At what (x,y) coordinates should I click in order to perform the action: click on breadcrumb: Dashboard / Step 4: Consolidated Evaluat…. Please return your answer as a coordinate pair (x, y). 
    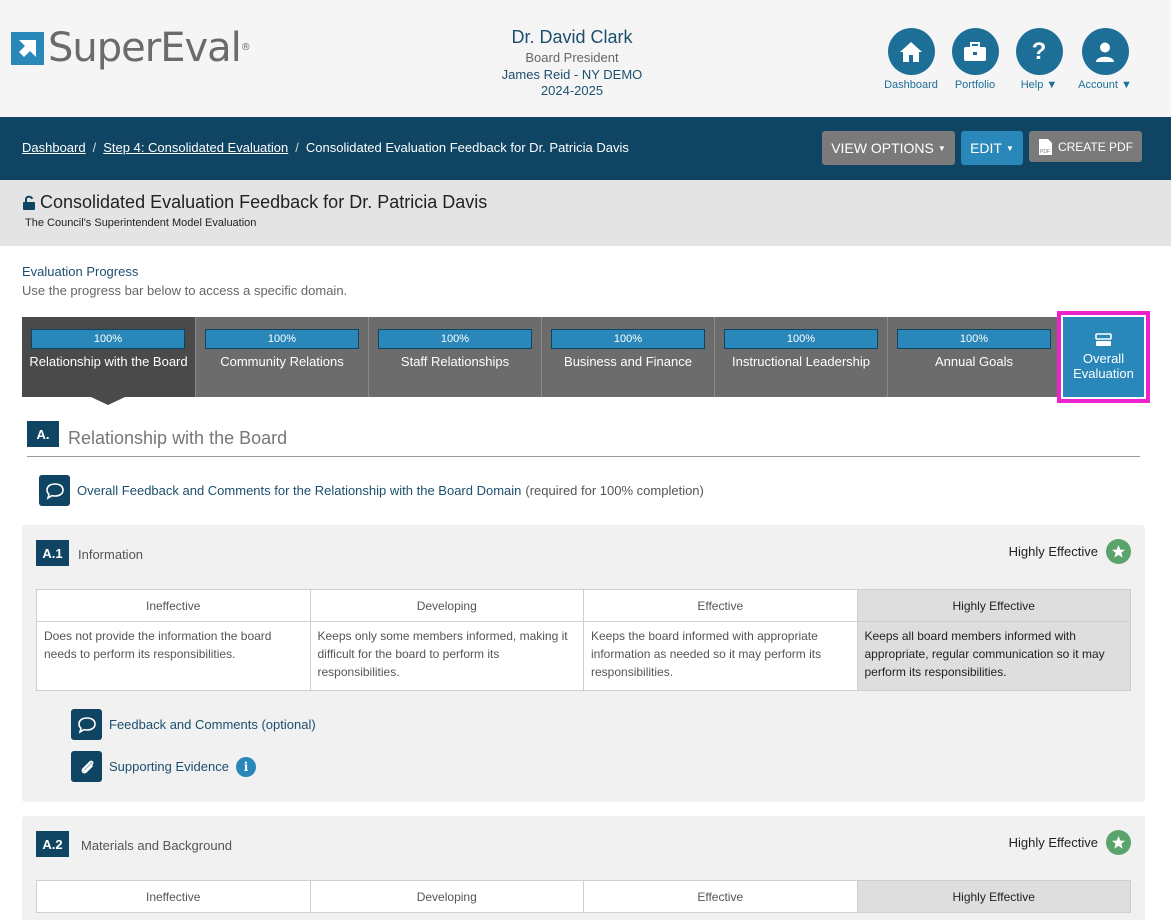
    Looking at the image, I should click on (325, 147).